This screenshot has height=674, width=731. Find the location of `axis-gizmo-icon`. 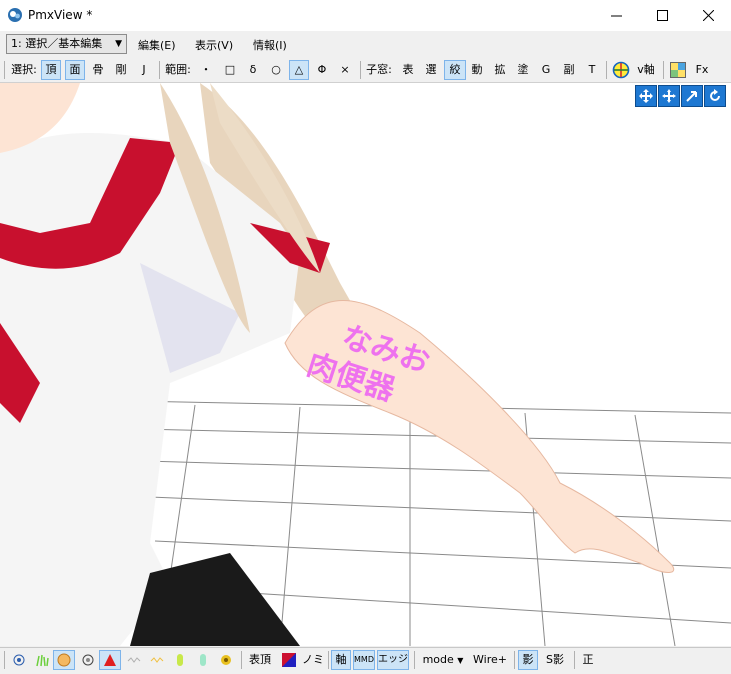

axis-gizmo-icon is located at coordinates (621, 70).